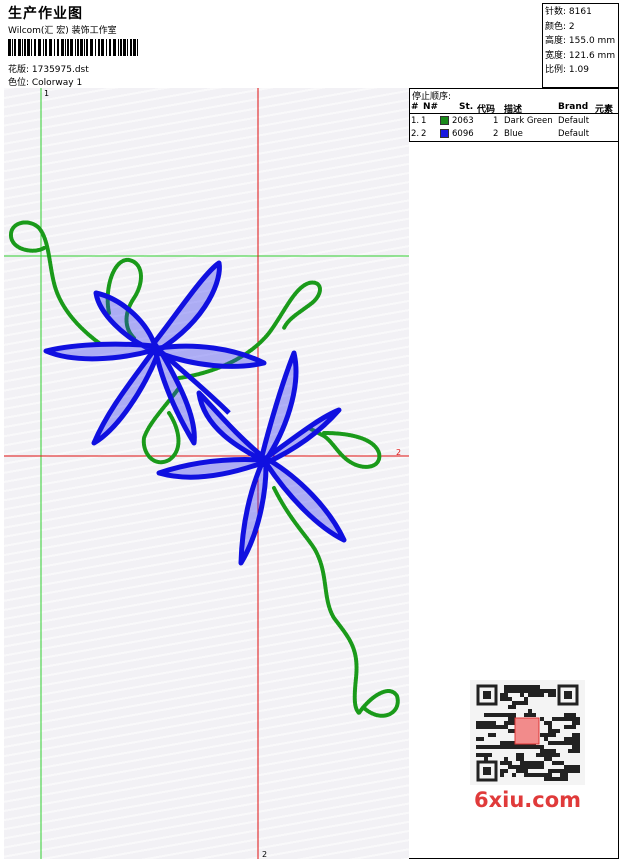 The height and width of the screenshot is (861, 620). I want to click on row-desc: Dark Green, so click(528, 121).